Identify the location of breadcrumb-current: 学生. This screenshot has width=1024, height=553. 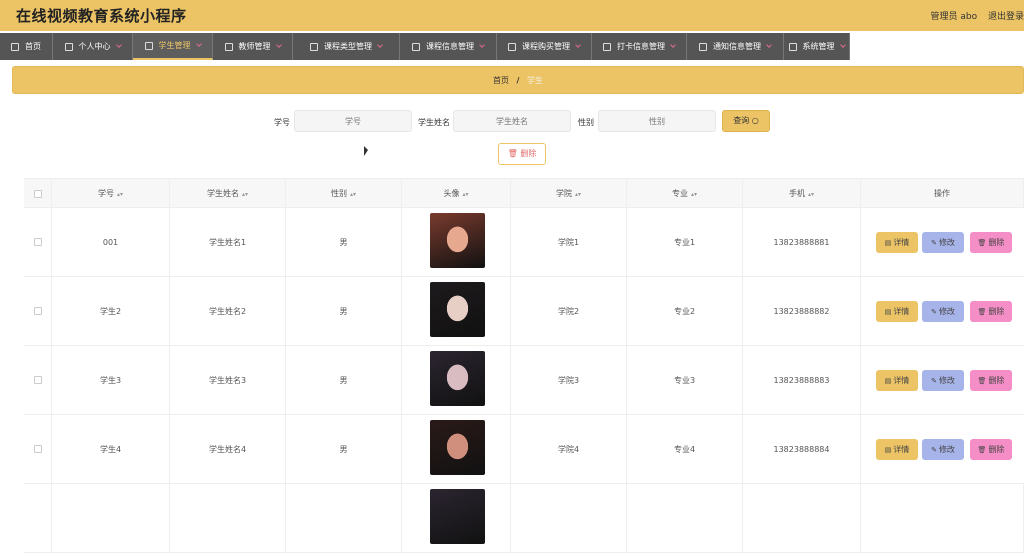
(535, 80).